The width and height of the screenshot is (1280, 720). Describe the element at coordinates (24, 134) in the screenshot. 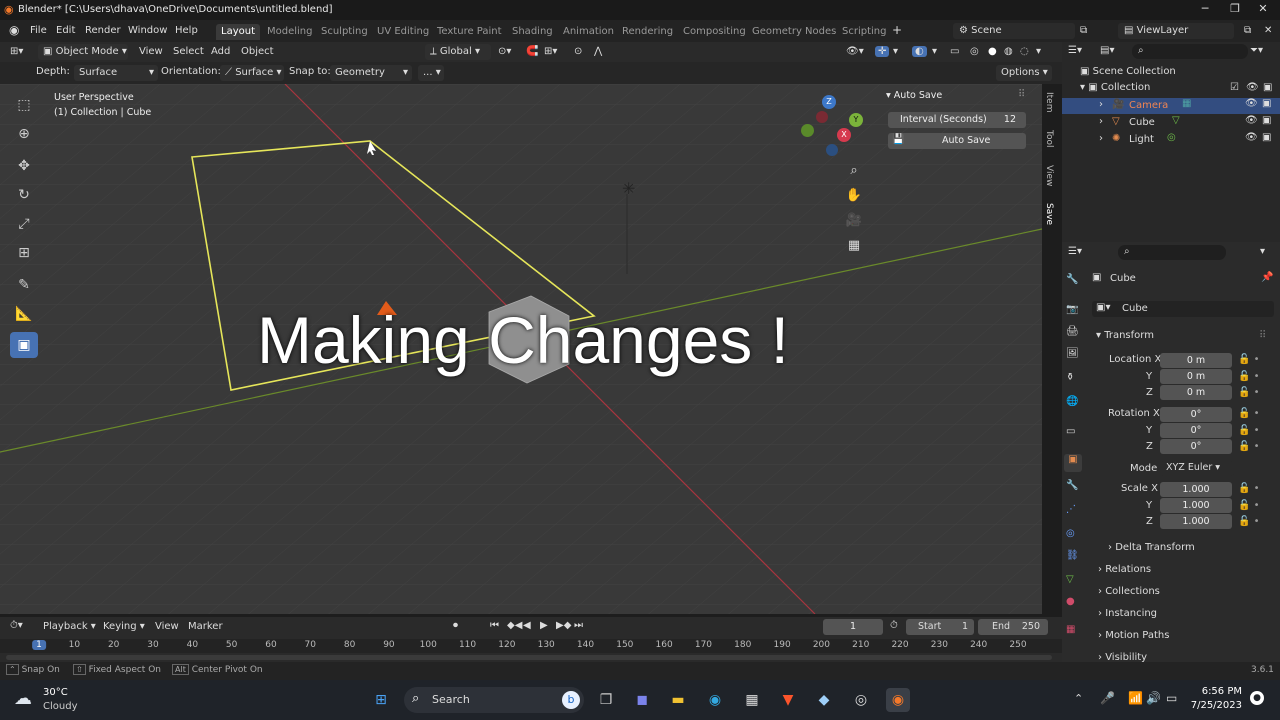

I see `cursor-tool-icon: ⊕` at that location.